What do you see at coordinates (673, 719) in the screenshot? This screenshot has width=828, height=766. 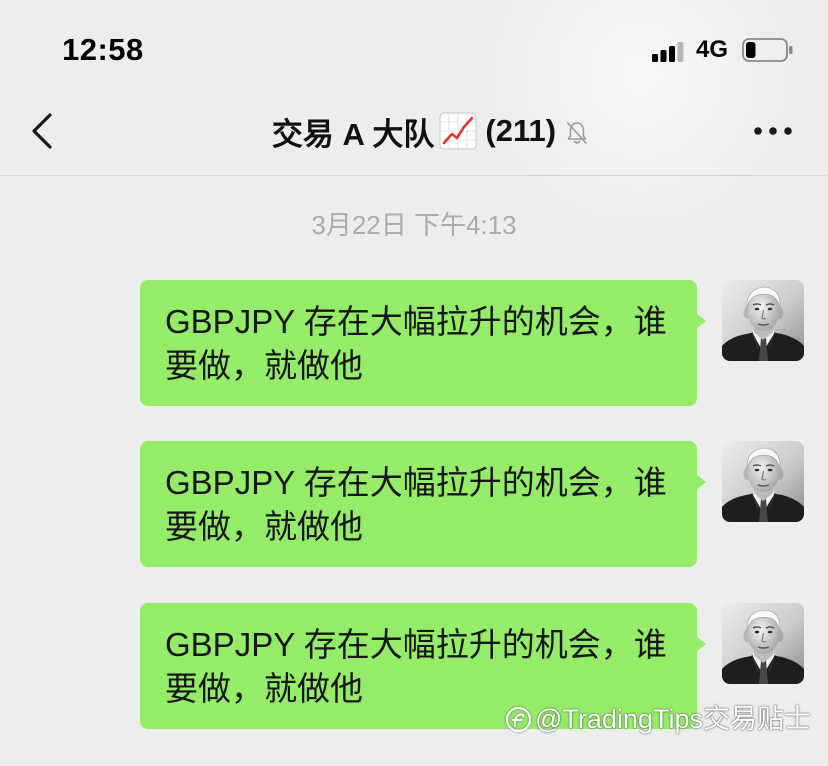 I see `watermark-text: @TradingTips交易贴士` at bounding box center [673, 719].